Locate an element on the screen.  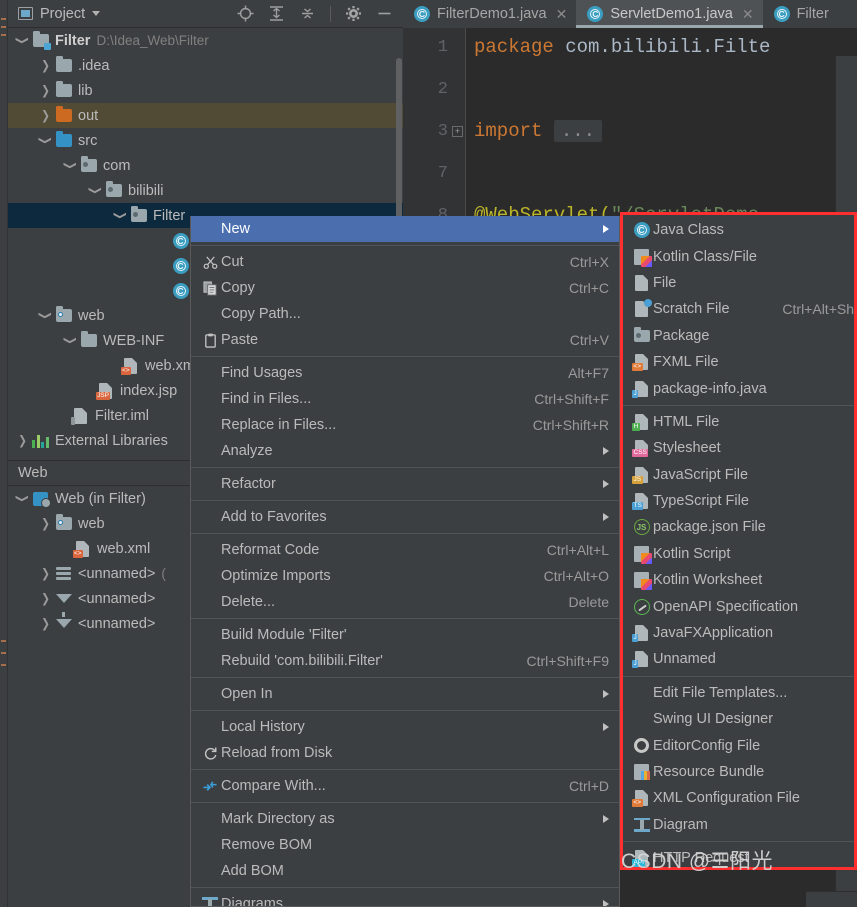
submenu-item-stylesheet: CSS Stylesheet is located at coordinates (738, 448).